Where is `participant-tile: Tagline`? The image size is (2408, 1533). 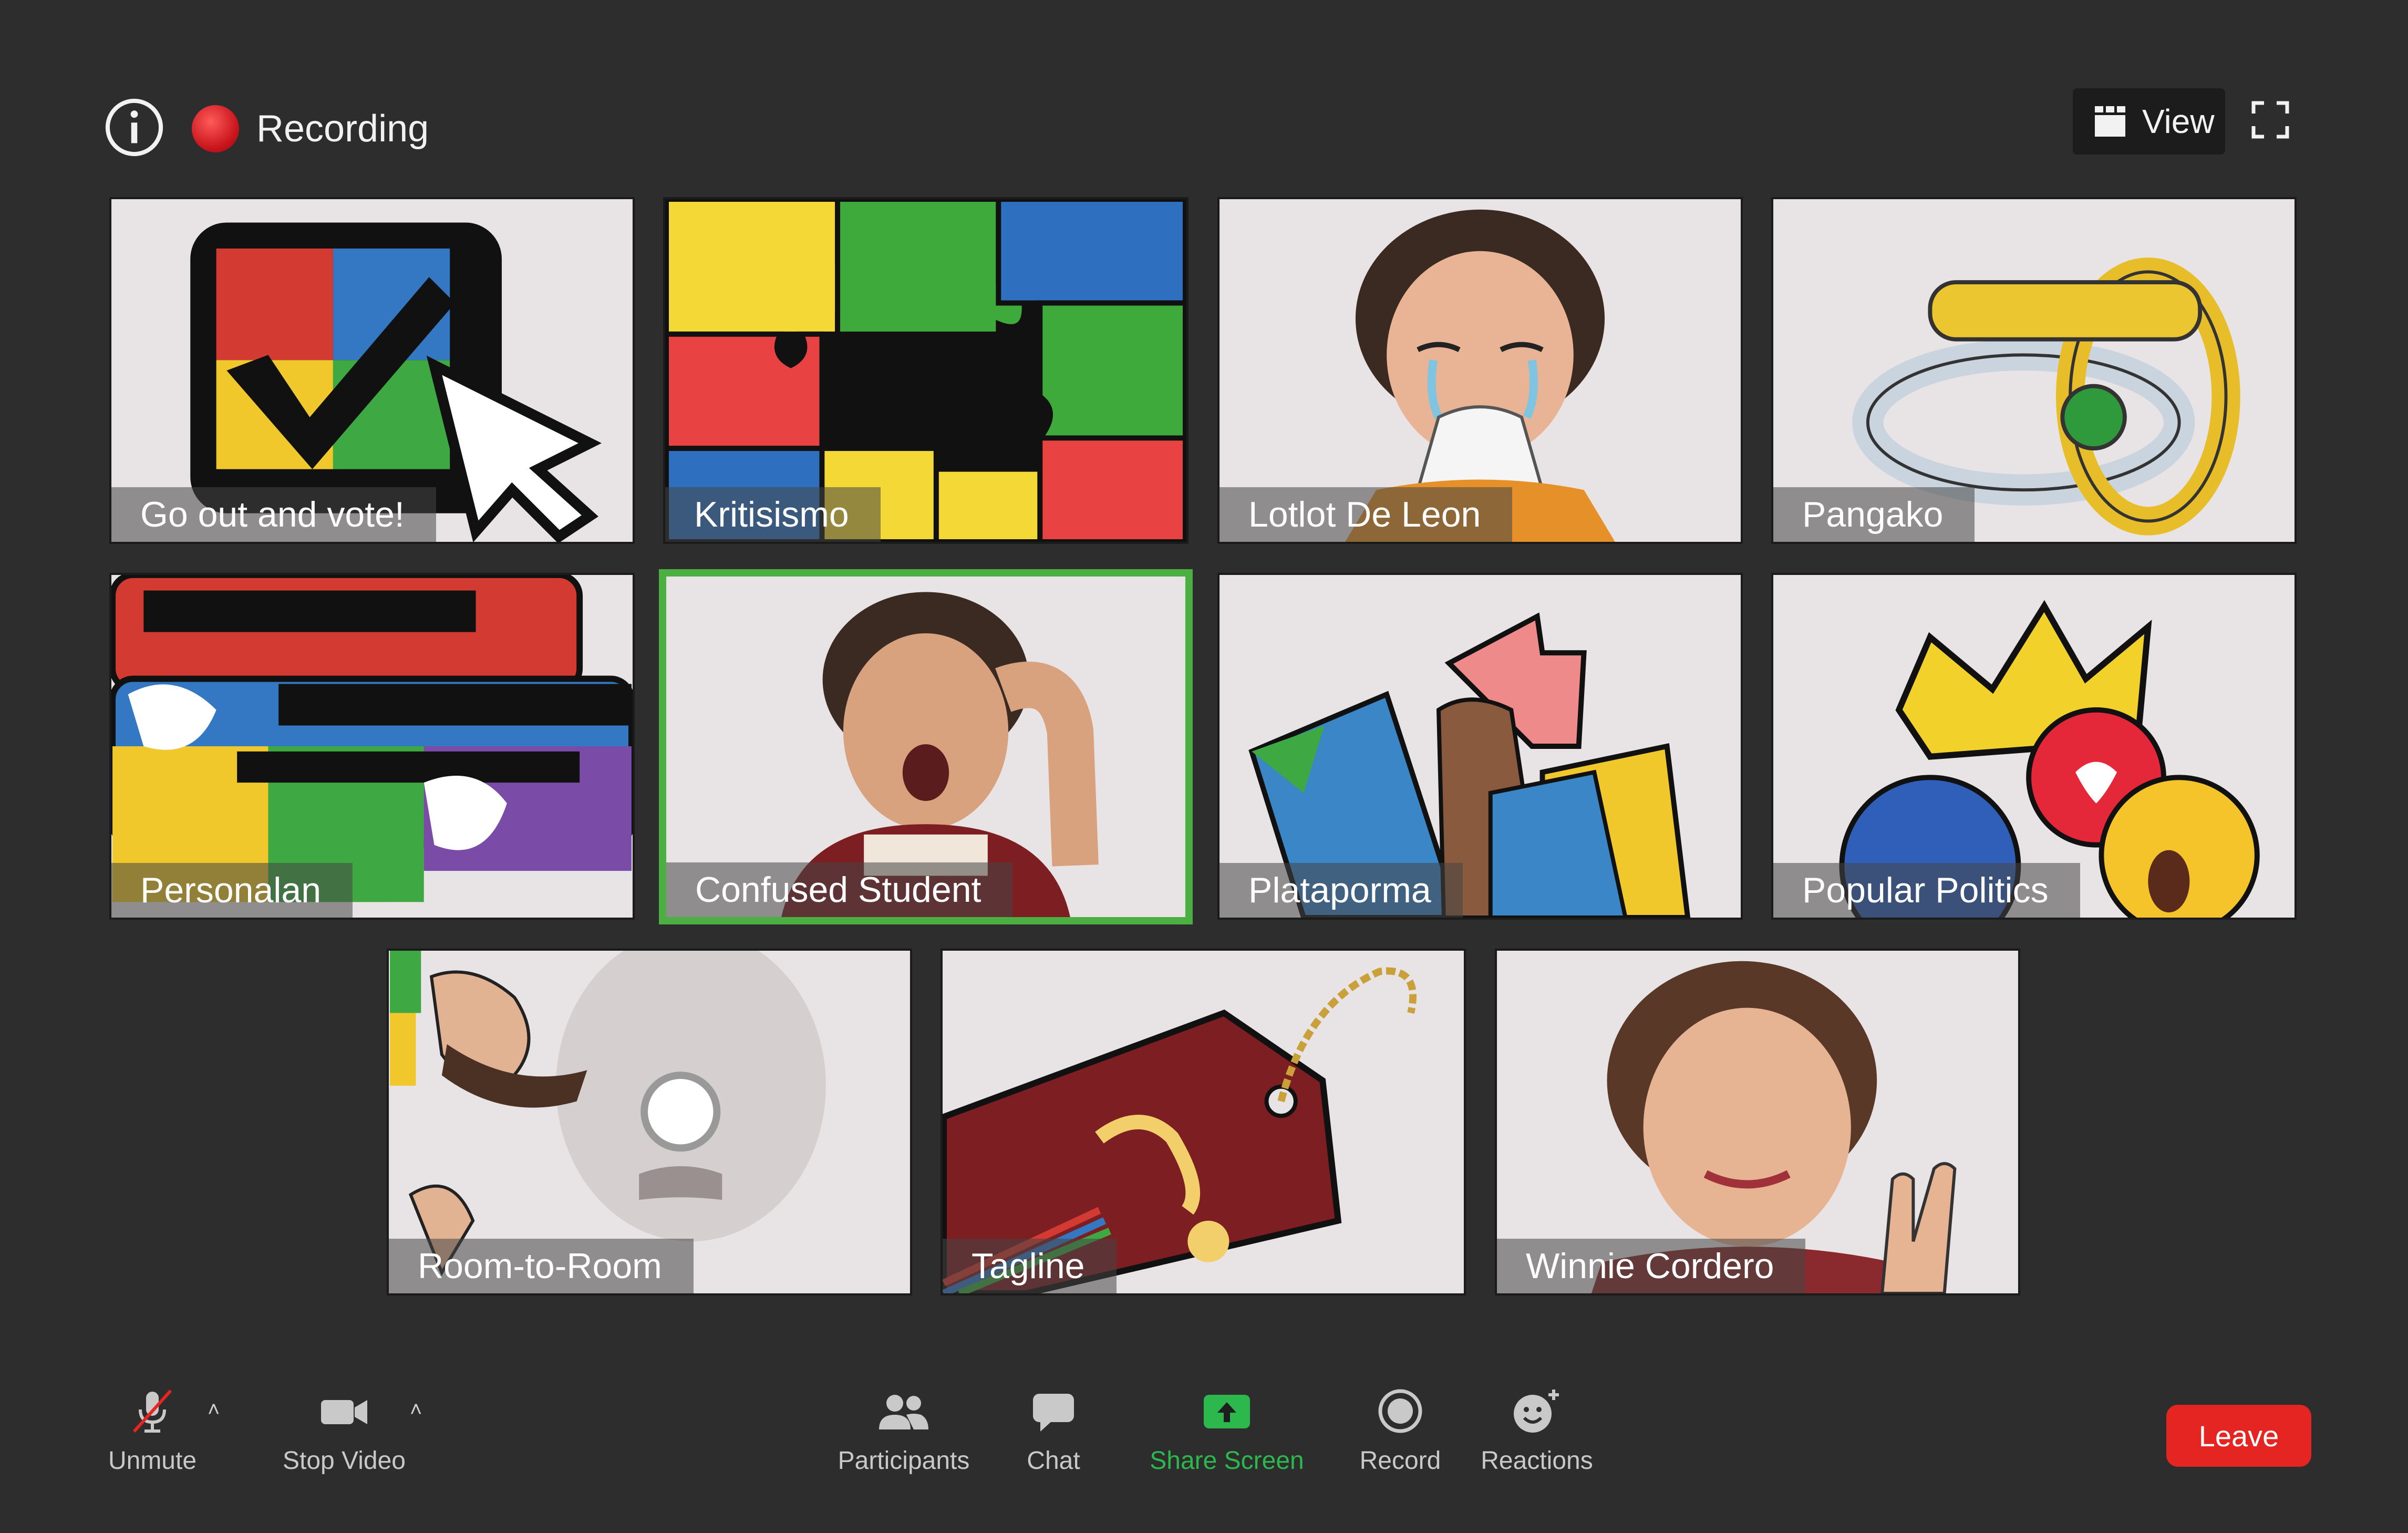
participant-tile: Tagline is located at coordinates (1203, 1122).